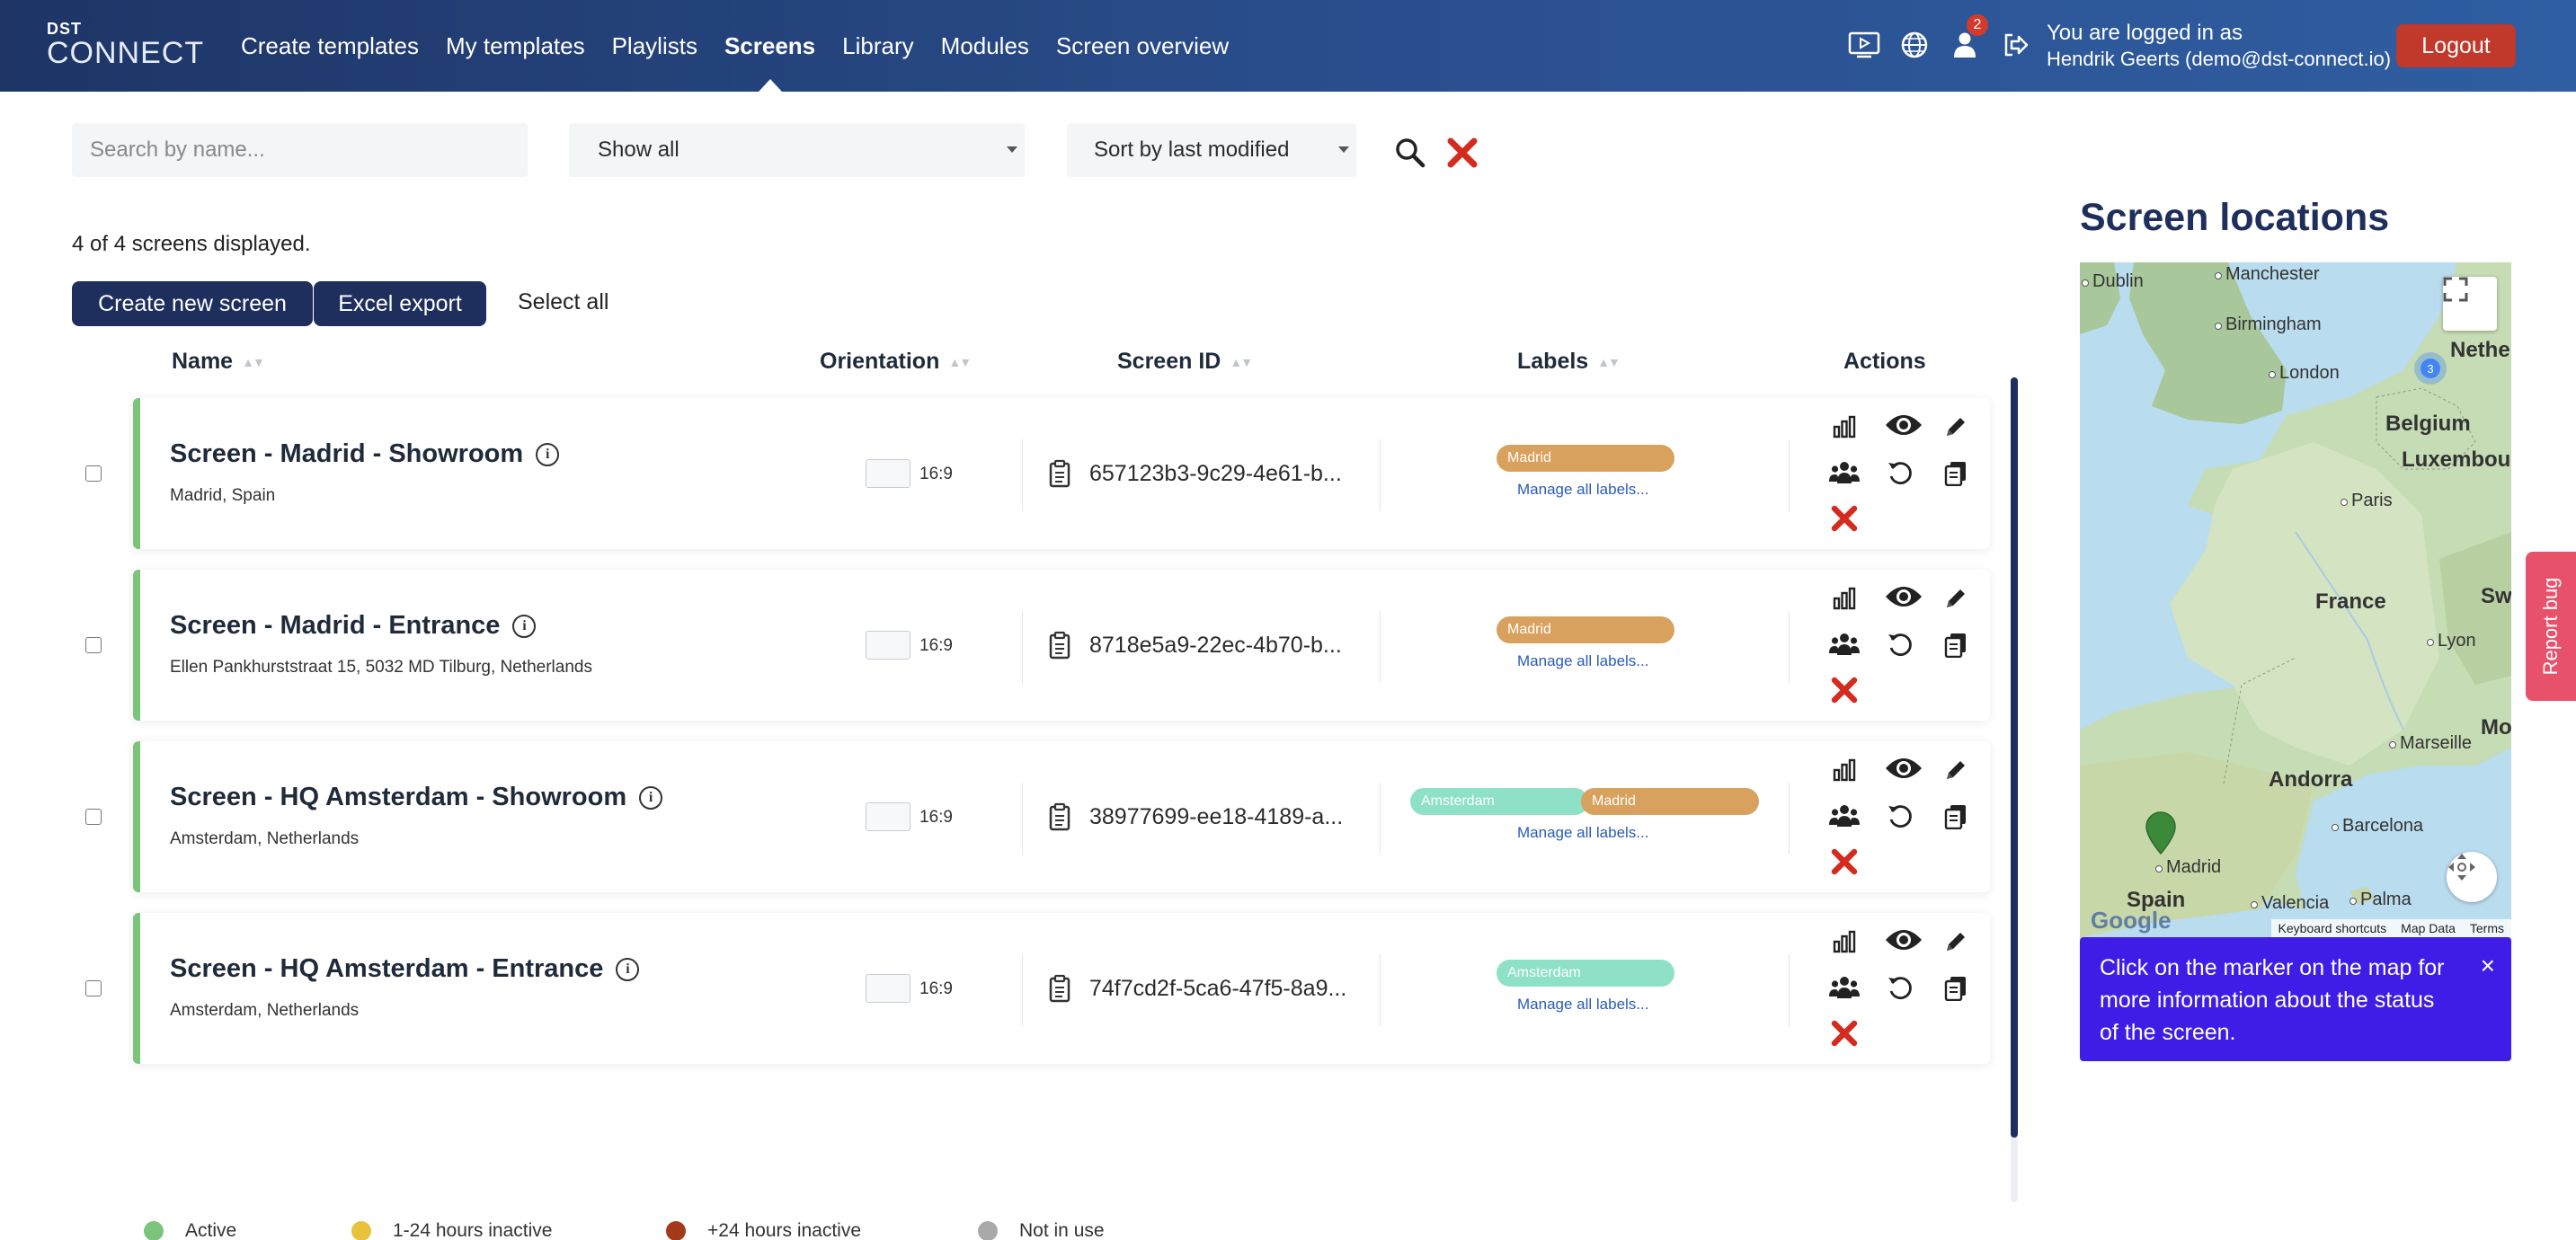 Image resolution: width=2576 pixels, height=1240 pixels. Describe the element at coordinates (896, 362) in the screenshot. I see `column-header-orientation: Orientation ▲▼` at that location.